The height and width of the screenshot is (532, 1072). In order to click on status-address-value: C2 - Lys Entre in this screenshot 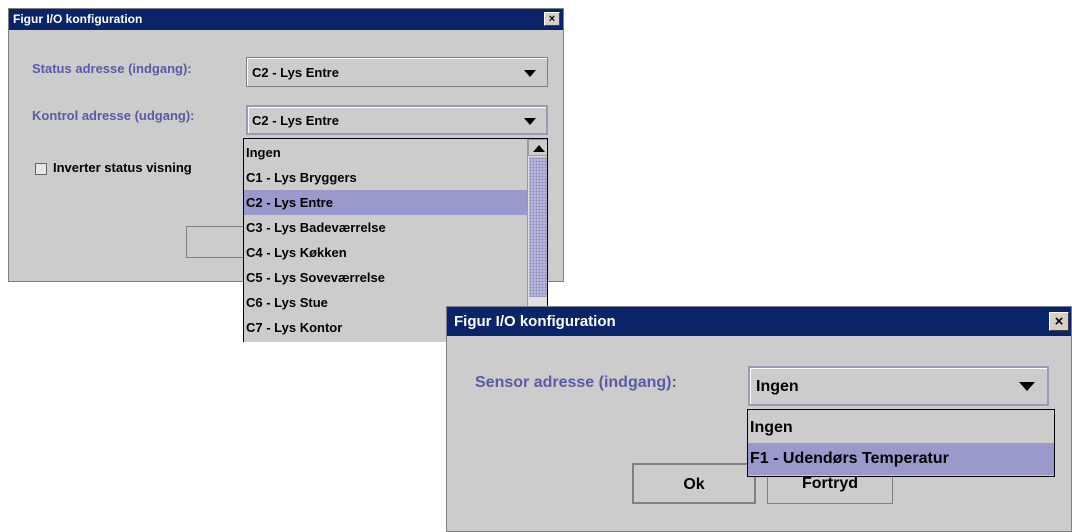, I will do `click(295, 72)`.